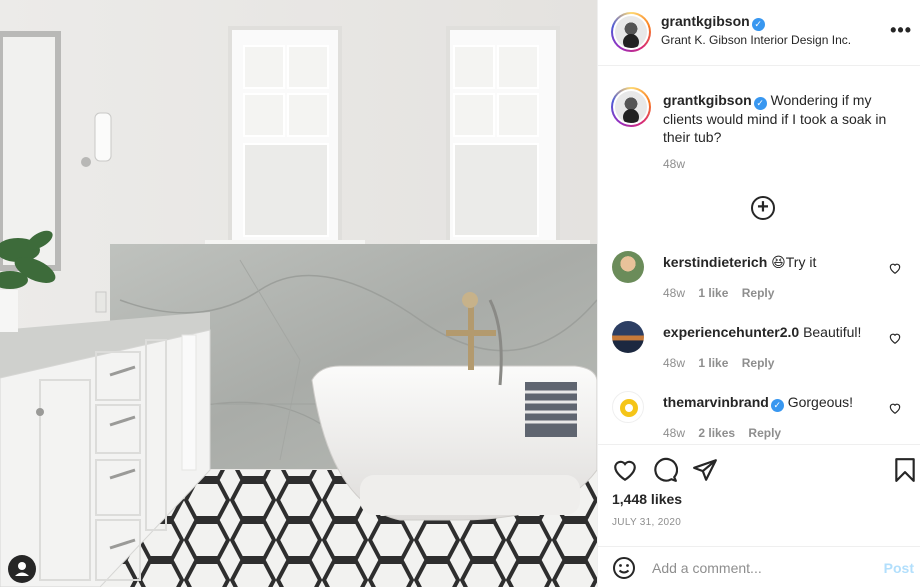  I want to click on caption-timestamp: 48w, so click(674, 164).